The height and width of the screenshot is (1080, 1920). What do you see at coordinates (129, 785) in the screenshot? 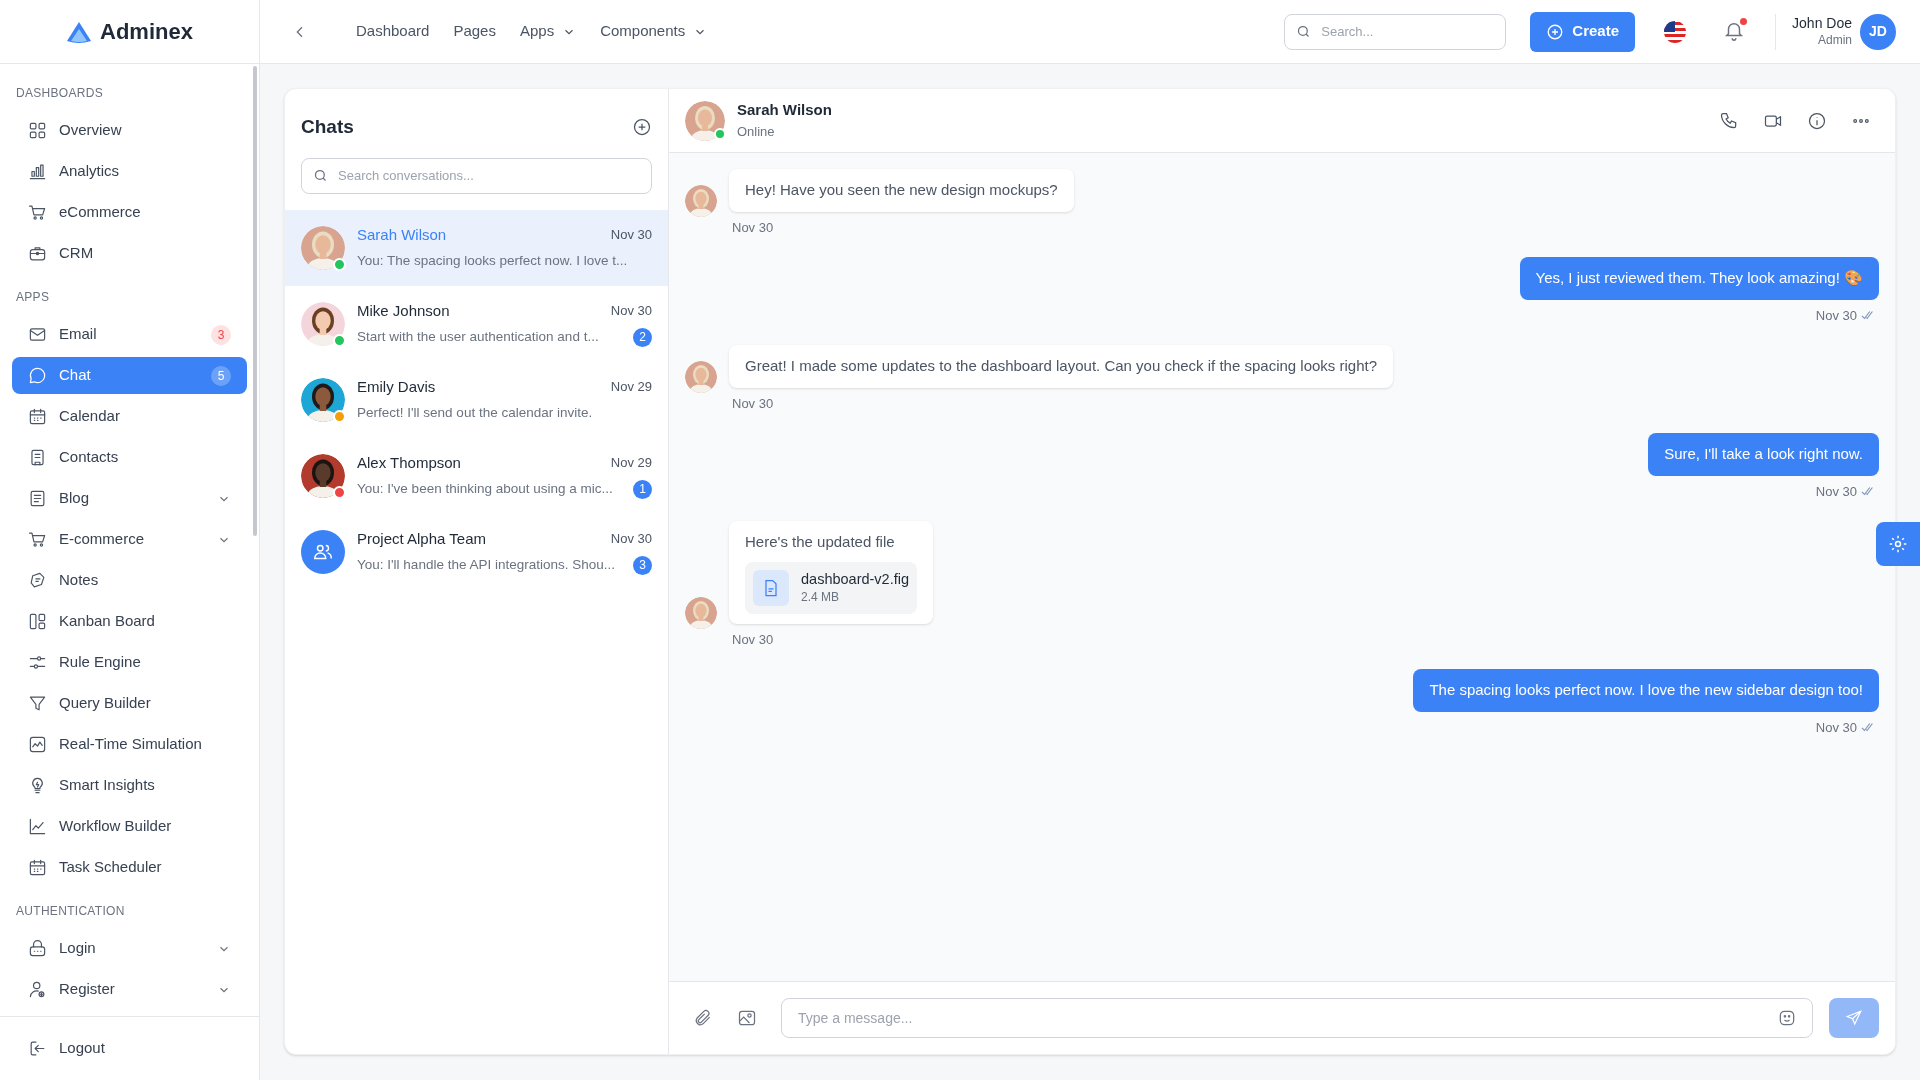
I see `sidebar-item: Smart Insights` at bounding box center [129, 785].